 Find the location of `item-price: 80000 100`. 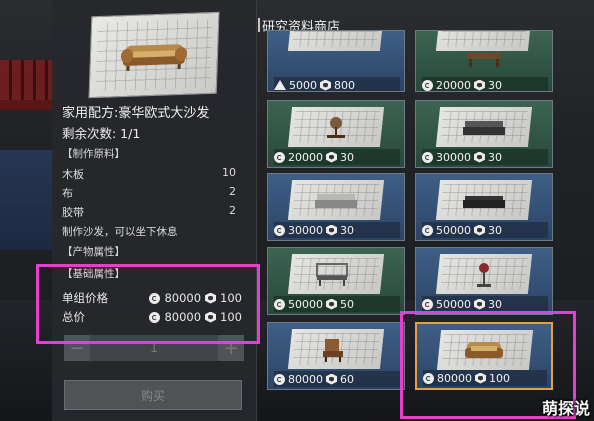

item-price: 80000 100 is located at coordinates (485, 378).